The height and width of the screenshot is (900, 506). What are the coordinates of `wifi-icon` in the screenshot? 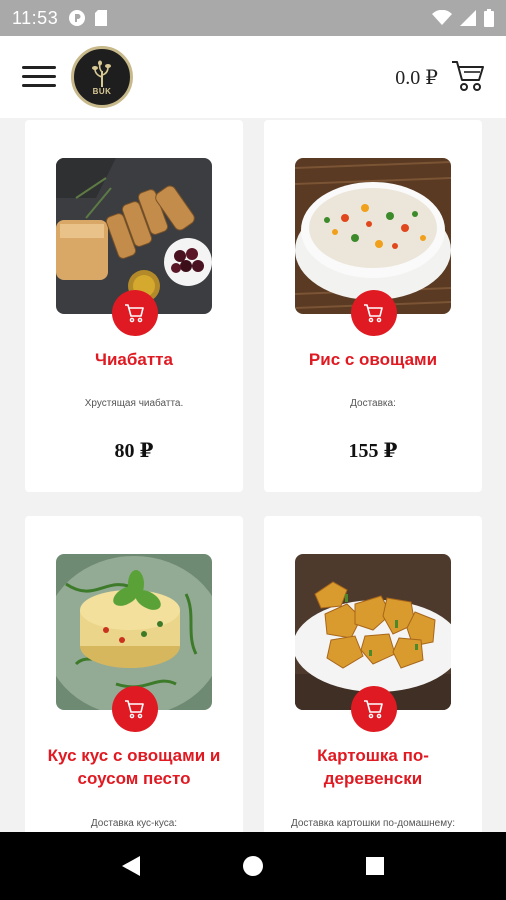 It's located at (442, 17).